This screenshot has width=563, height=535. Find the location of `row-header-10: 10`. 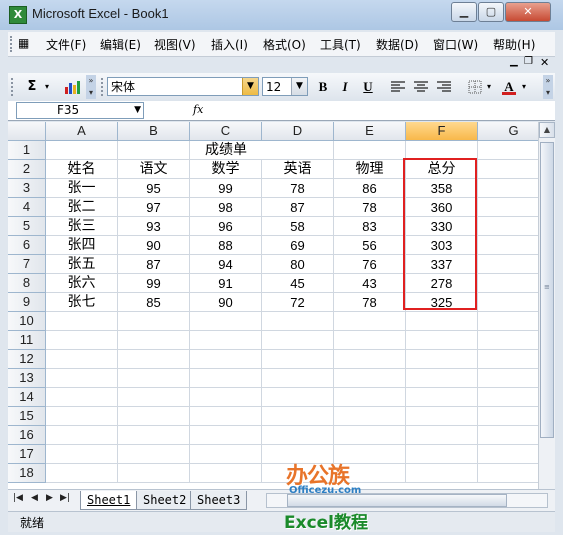

row-header-10: 10 is located at coordinates (27, 321).